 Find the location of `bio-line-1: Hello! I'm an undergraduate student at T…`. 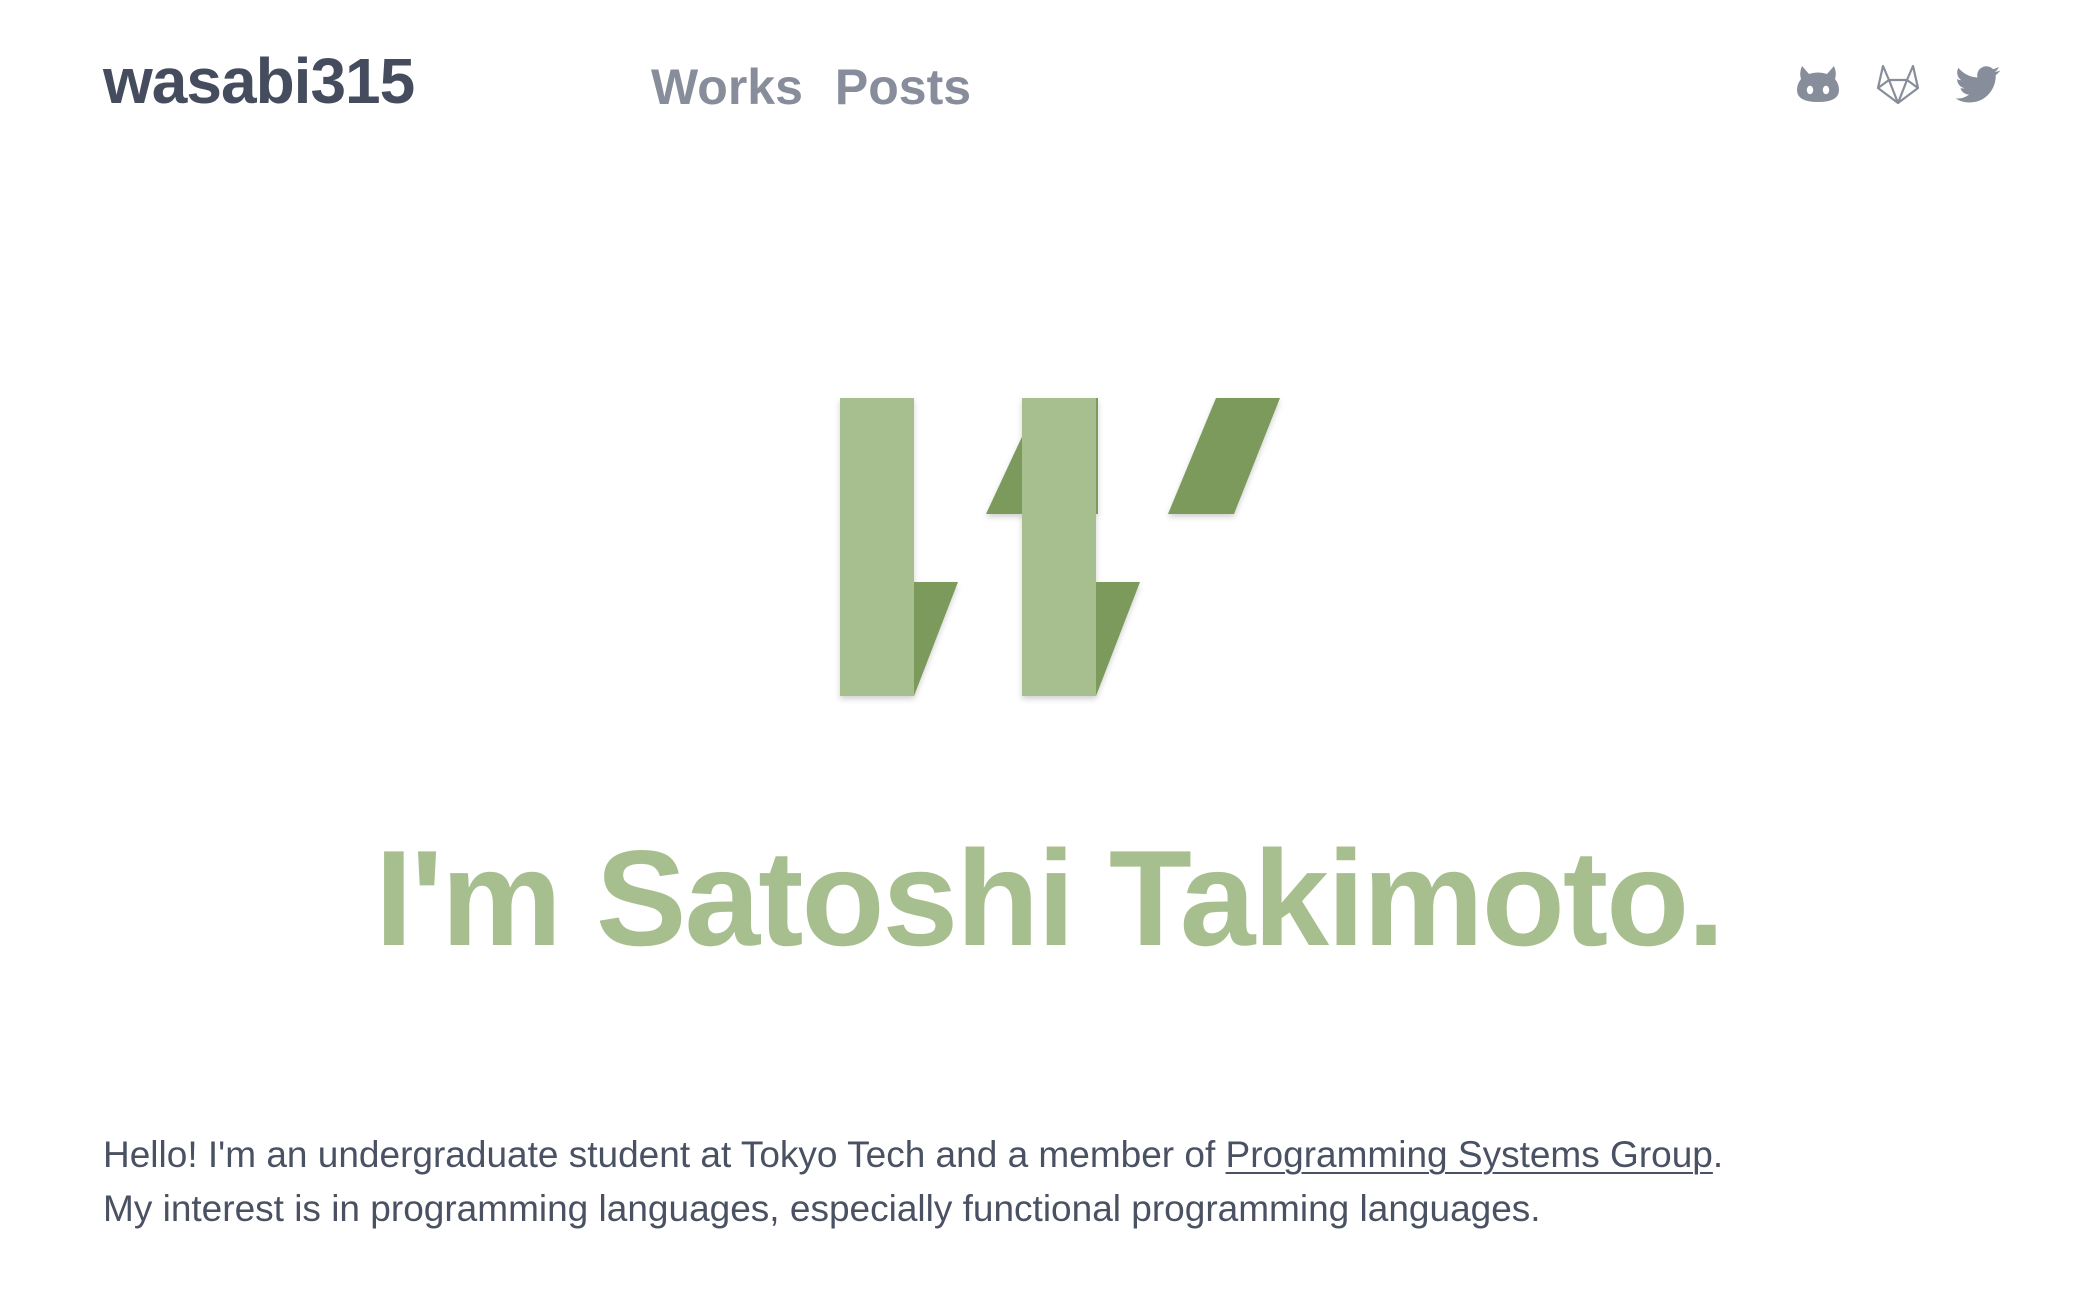

bio-line-1: Hello! I'm an undergraduate student at T… is located at coordinates (1053, 1155).